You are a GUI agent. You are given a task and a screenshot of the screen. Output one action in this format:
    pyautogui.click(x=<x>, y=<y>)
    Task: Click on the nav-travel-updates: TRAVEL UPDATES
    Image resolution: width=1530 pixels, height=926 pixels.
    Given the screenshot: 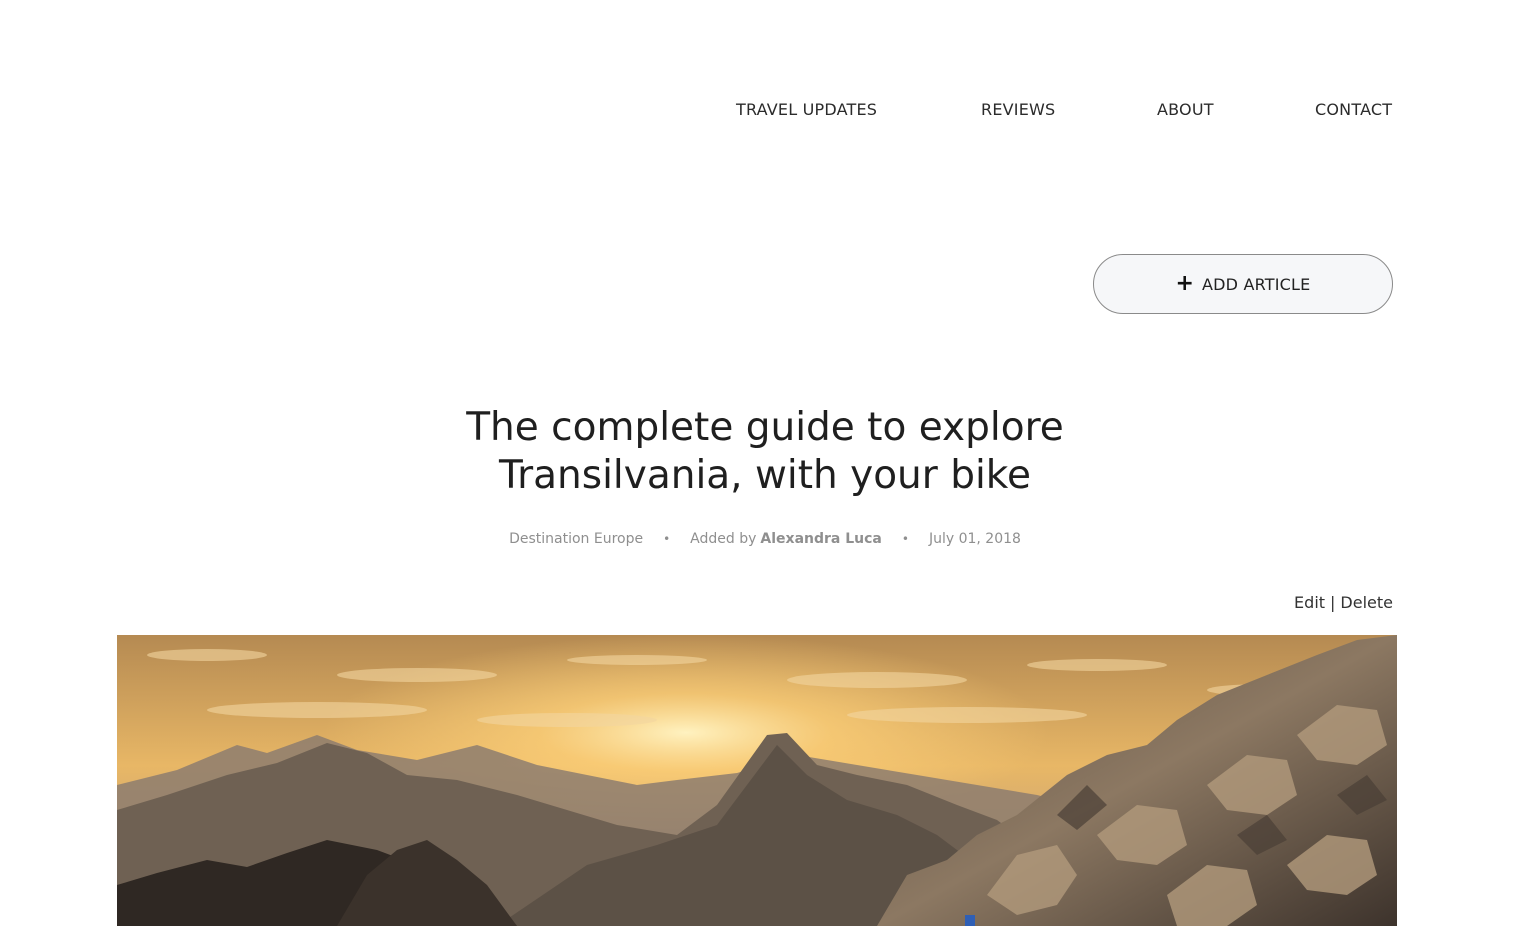 What is the action you would take?
    pyautogui.click(x=806, y=109)
    